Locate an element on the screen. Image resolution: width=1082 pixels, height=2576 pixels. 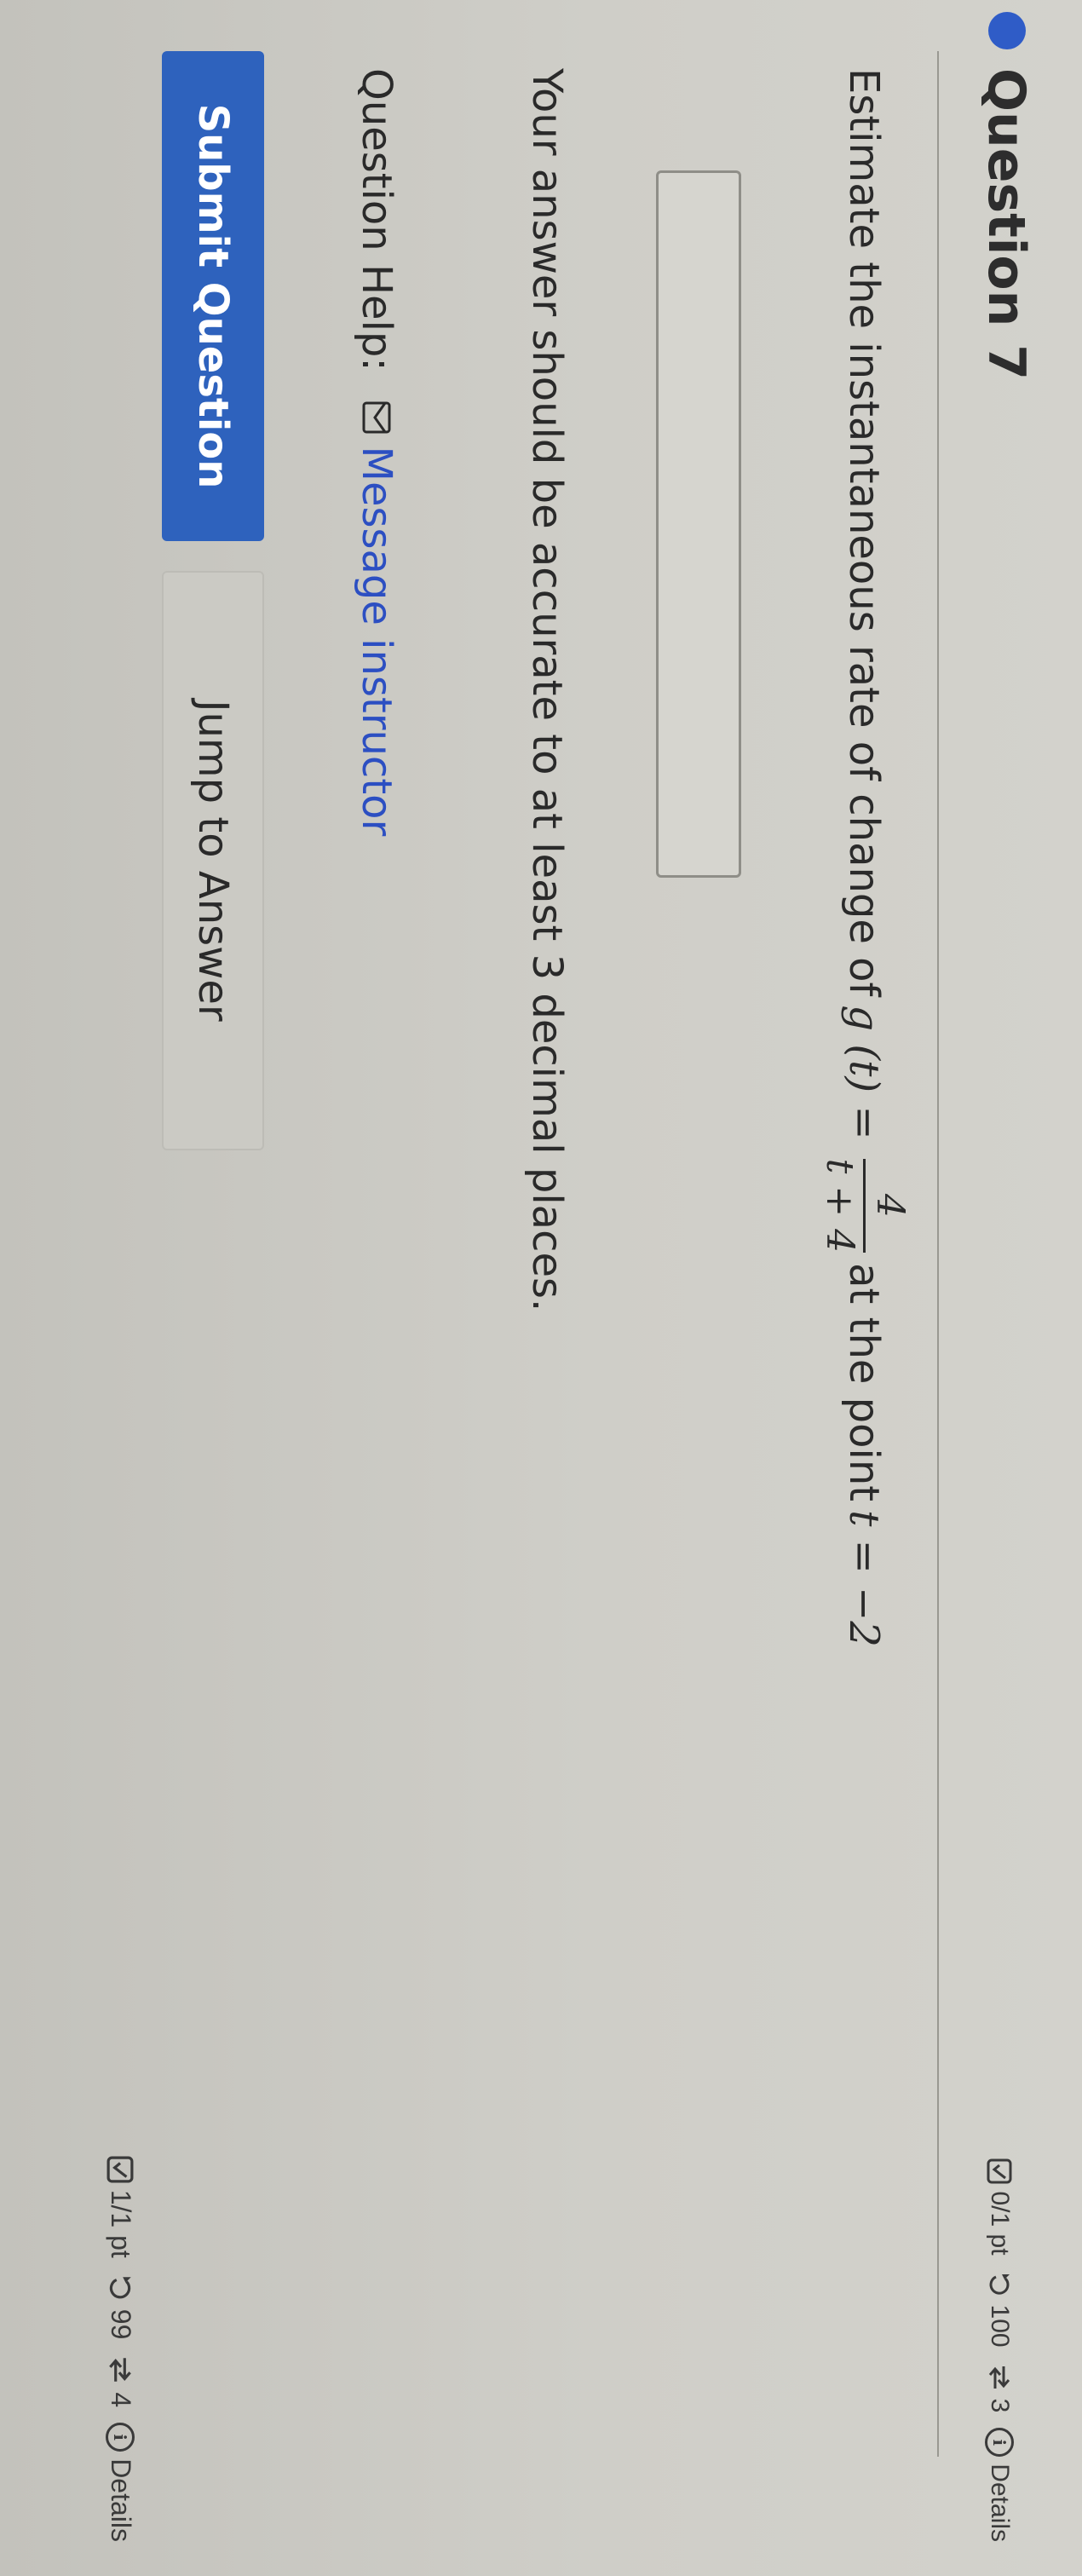
score-group-bottom: 1/1 pt is located at coordinates (120, 2207).